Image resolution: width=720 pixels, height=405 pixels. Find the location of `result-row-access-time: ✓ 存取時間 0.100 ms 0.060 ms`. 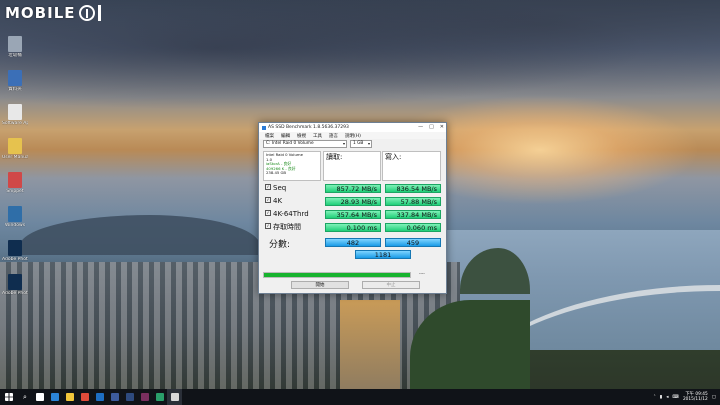

result-row-access-time: ✓ 存取時間 0.100 ms 0.060 ms is located at coordinates (352, 227).